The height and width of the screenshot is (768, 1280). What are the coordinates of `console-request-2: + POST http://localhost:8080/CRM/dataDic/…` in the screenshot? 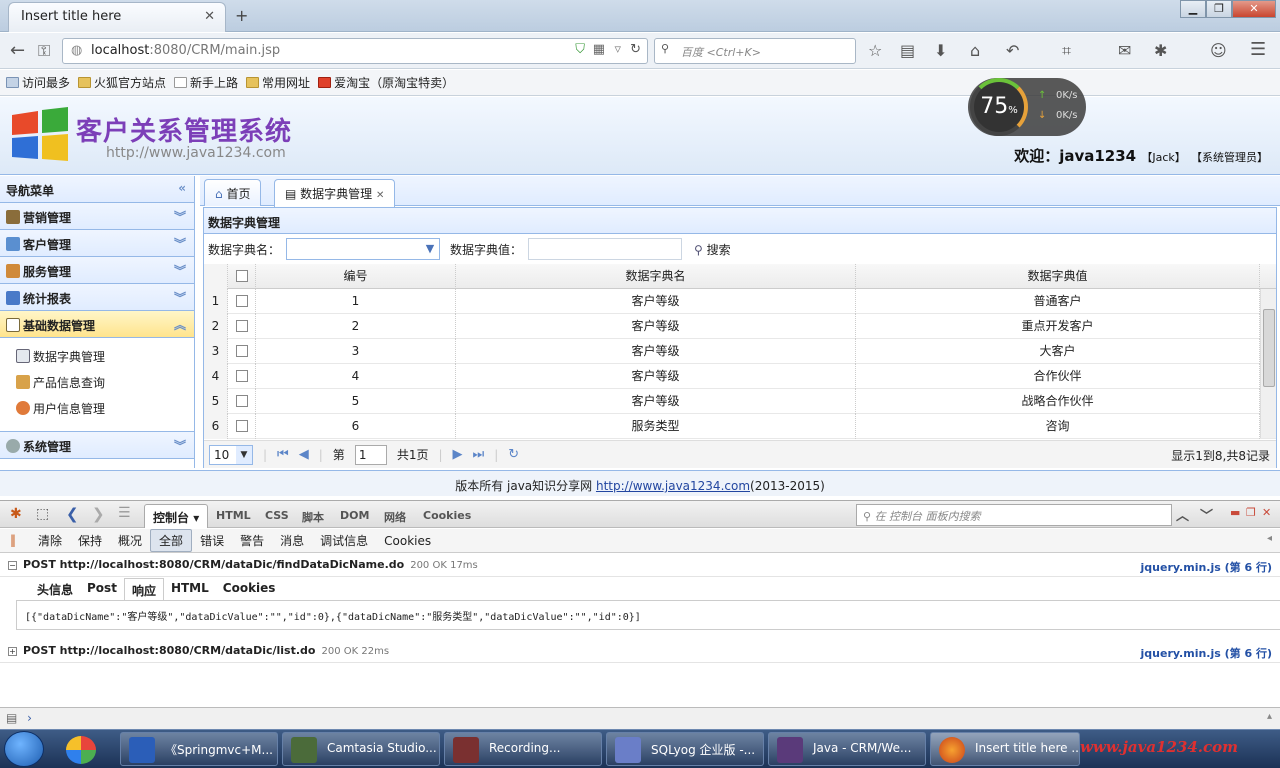 It's located at (640, 652).